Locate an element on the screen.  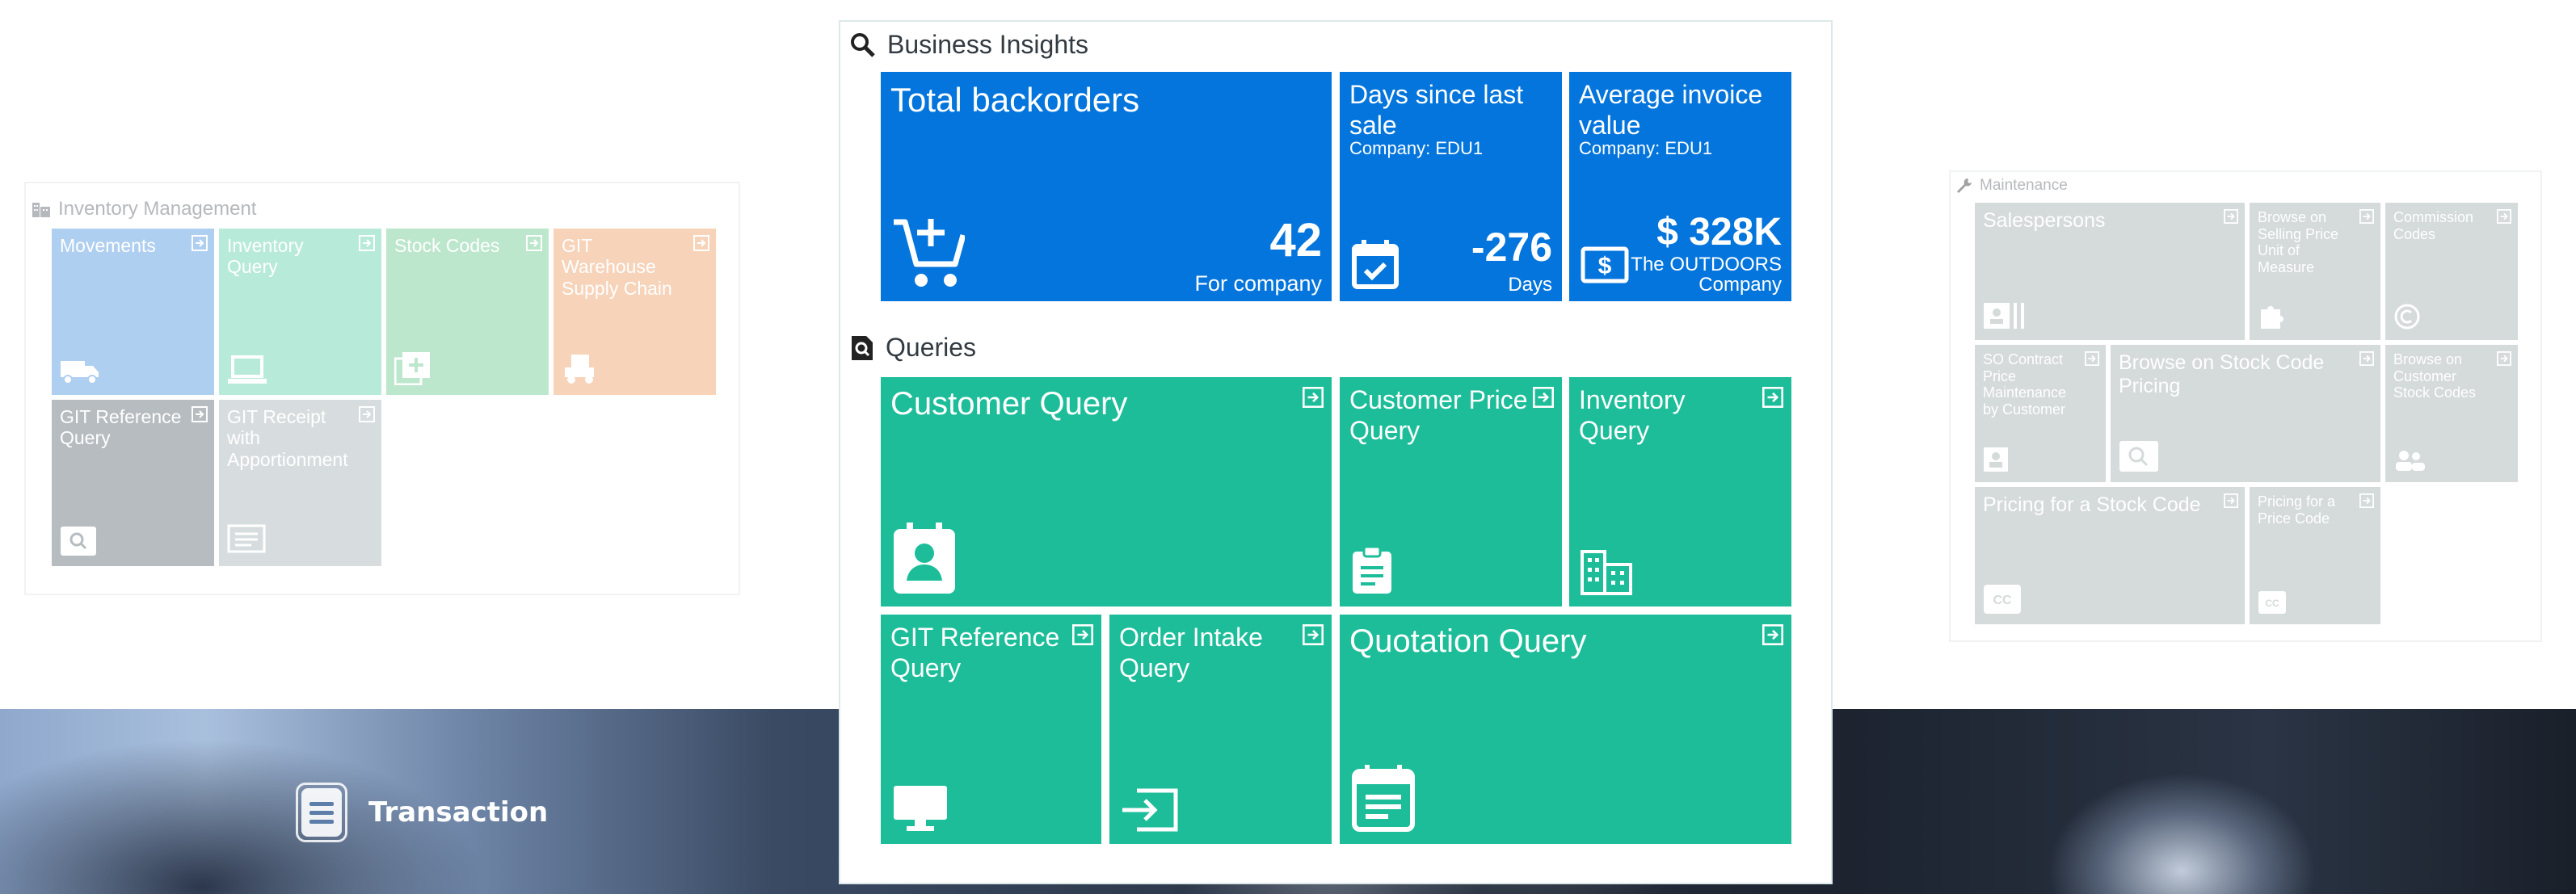
tile-label: Movements is located at coordinates (108, 245).